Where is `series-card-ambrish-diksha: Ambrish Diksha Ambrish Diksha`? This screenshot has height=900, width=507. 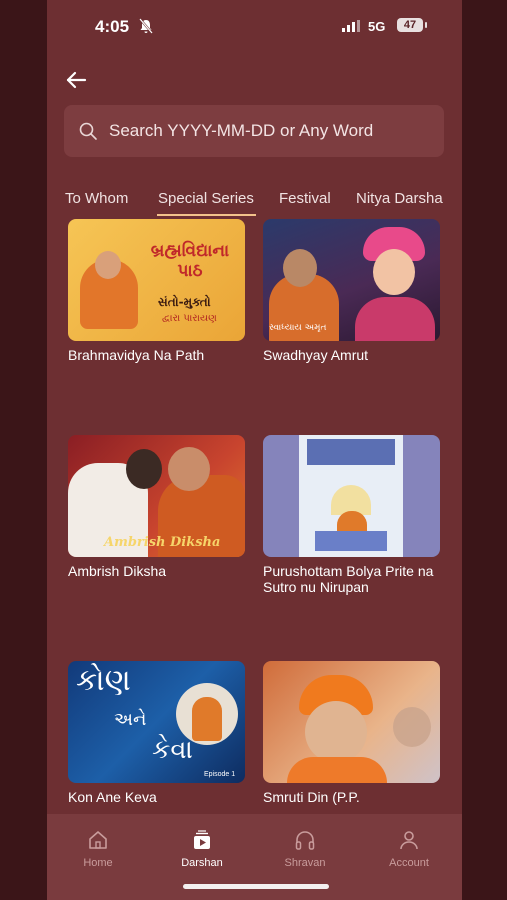 series-card-ambrish-diksha: Ambrish Diksha Ambrish Diksha is located at coordinates (156, 507).